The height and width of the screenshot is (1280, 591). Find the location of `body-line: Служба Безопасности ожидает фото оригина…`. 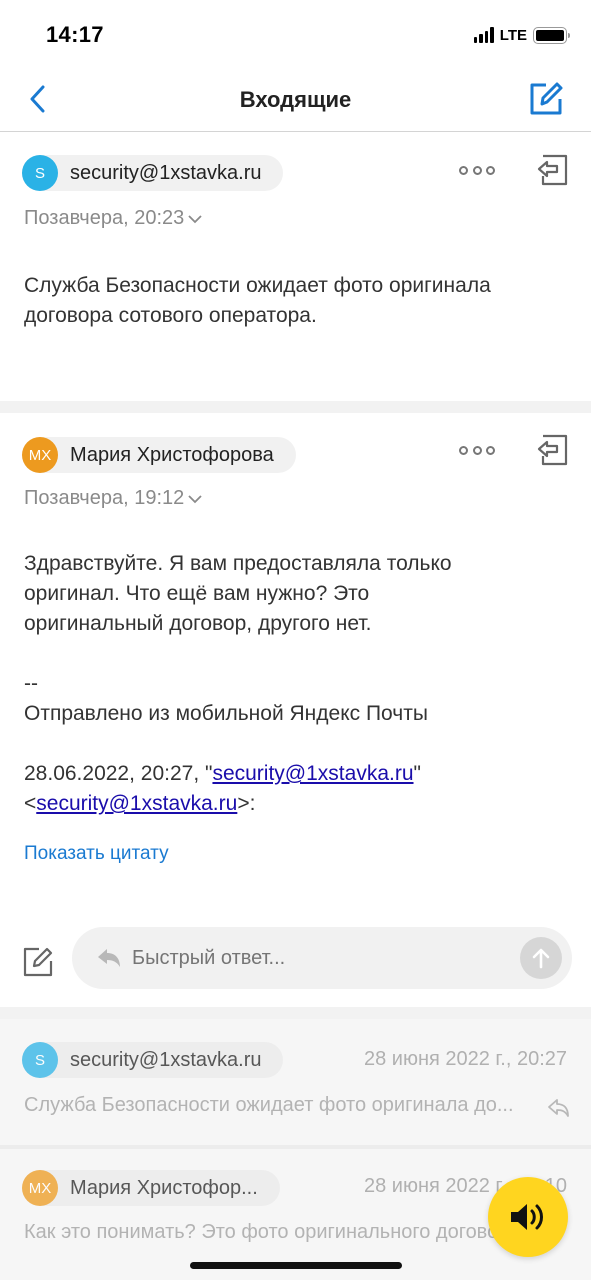

body-line: Служба Безопасности ожидает фото оригина… is located at coordinates (257, 285).